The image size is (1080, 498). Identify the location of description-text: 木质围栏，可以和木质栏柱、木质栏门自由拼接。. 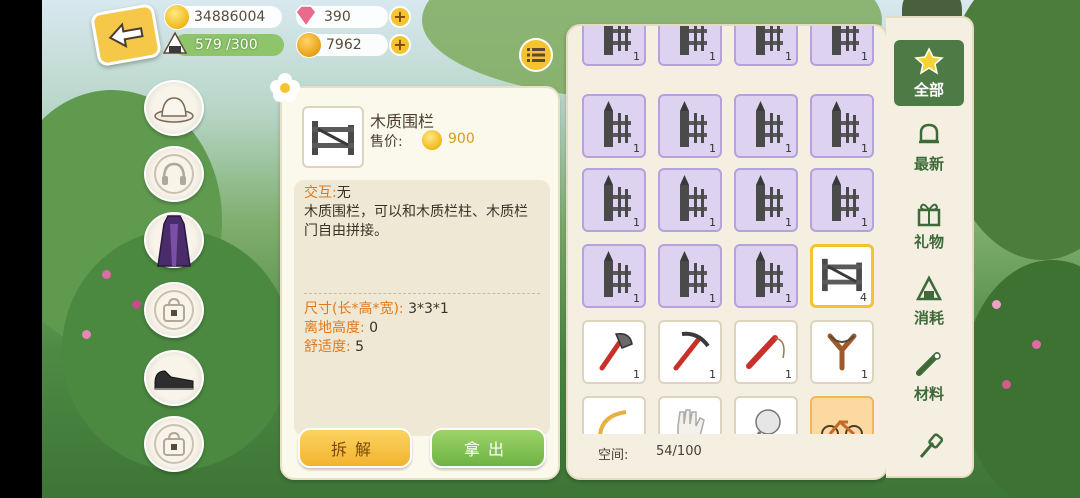
(416, 221).